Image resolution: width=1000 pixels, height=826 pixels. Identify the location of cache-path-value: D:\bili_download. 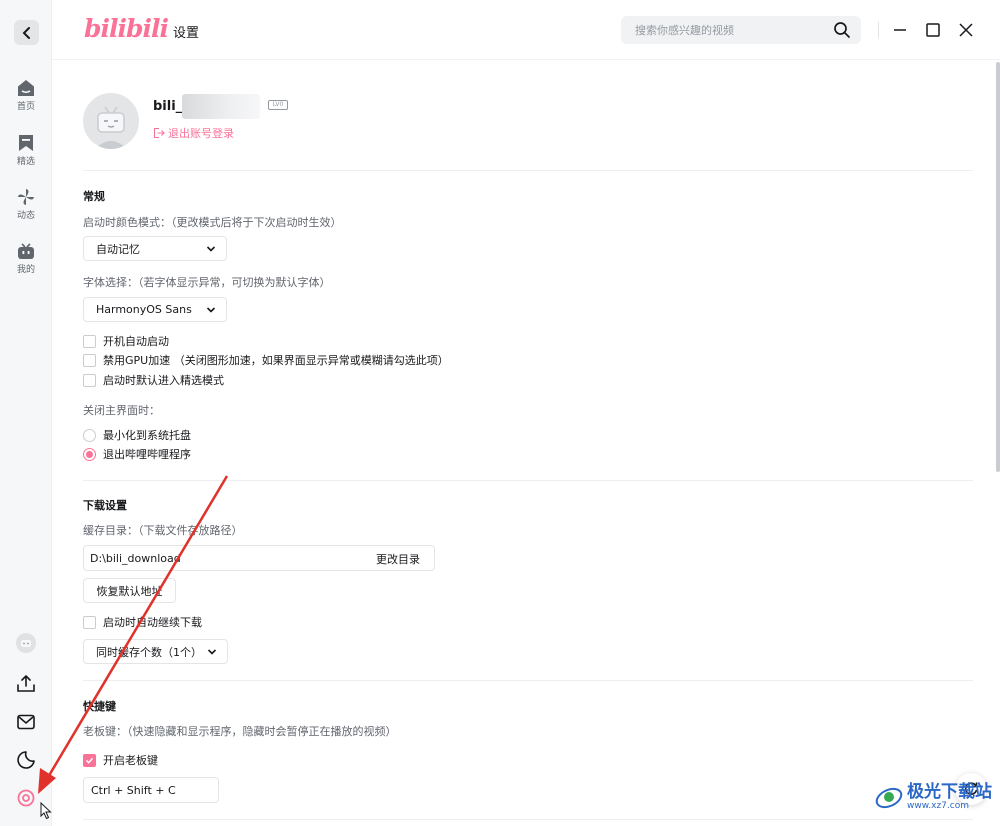
(135, 558).